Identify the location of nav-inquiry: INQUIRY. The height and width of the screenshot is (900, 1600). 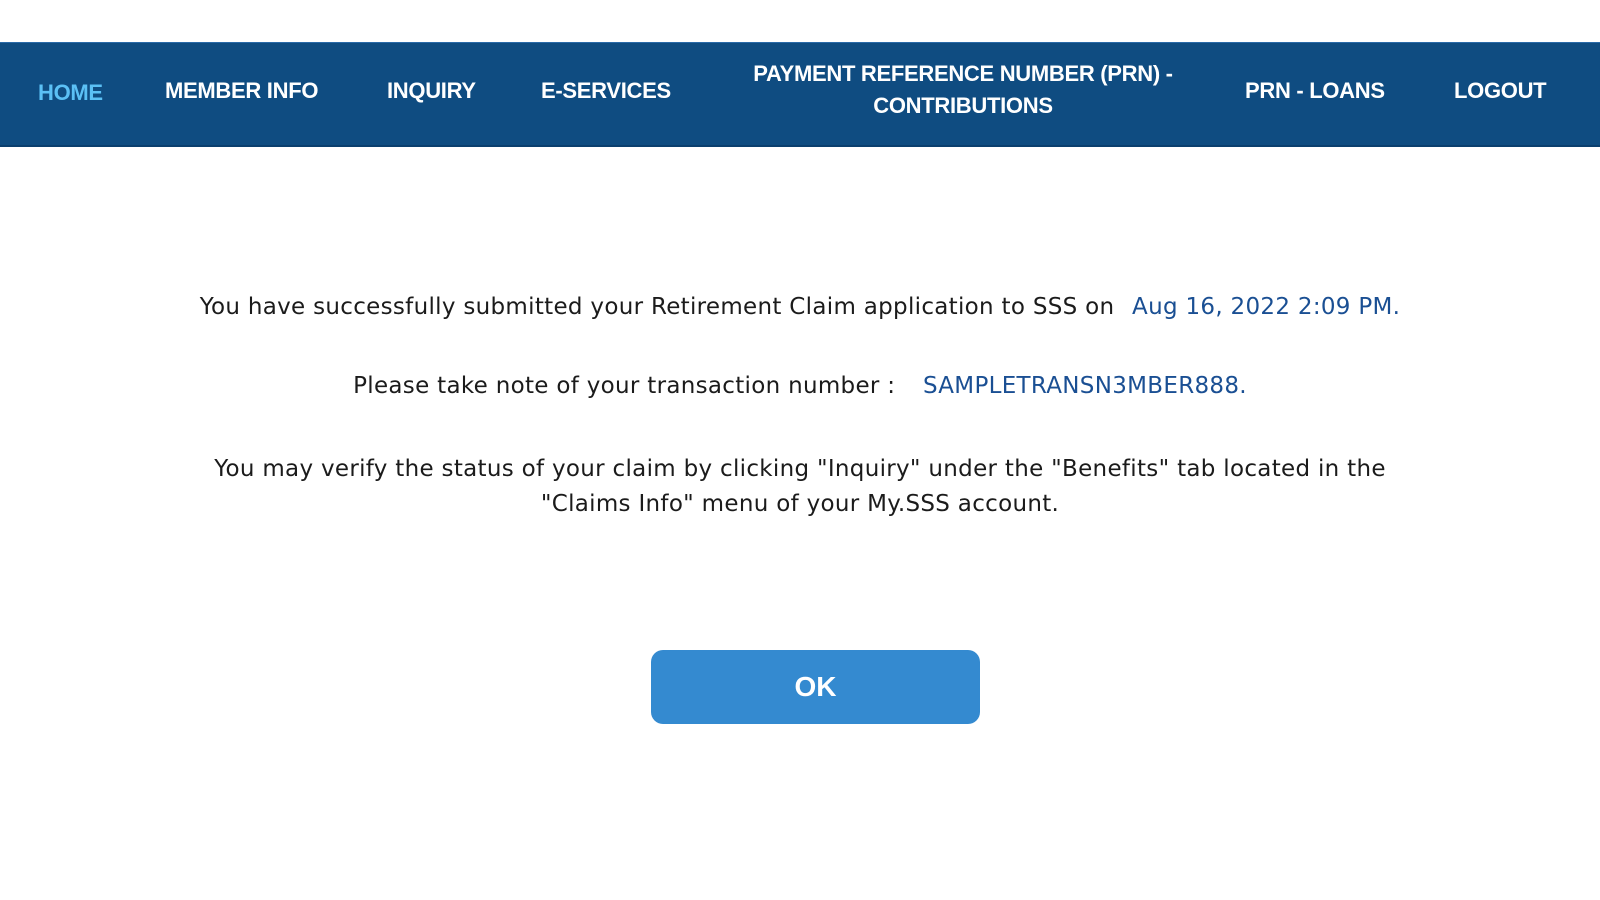
(431, 91).